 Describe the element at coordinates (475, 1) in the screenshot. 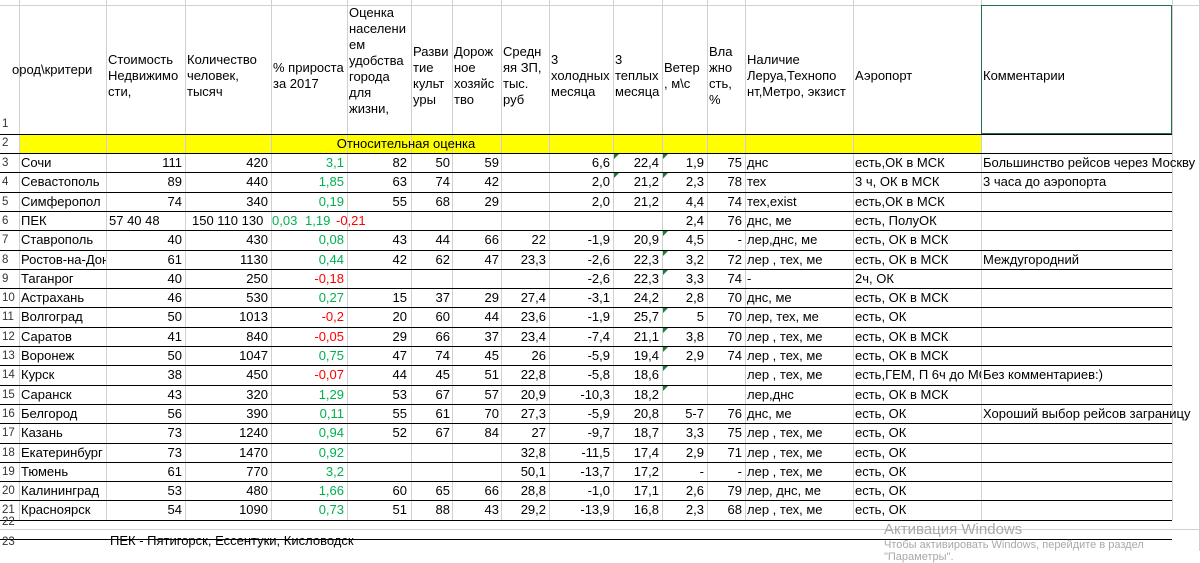

I see `column-letter-g: G` at that location.